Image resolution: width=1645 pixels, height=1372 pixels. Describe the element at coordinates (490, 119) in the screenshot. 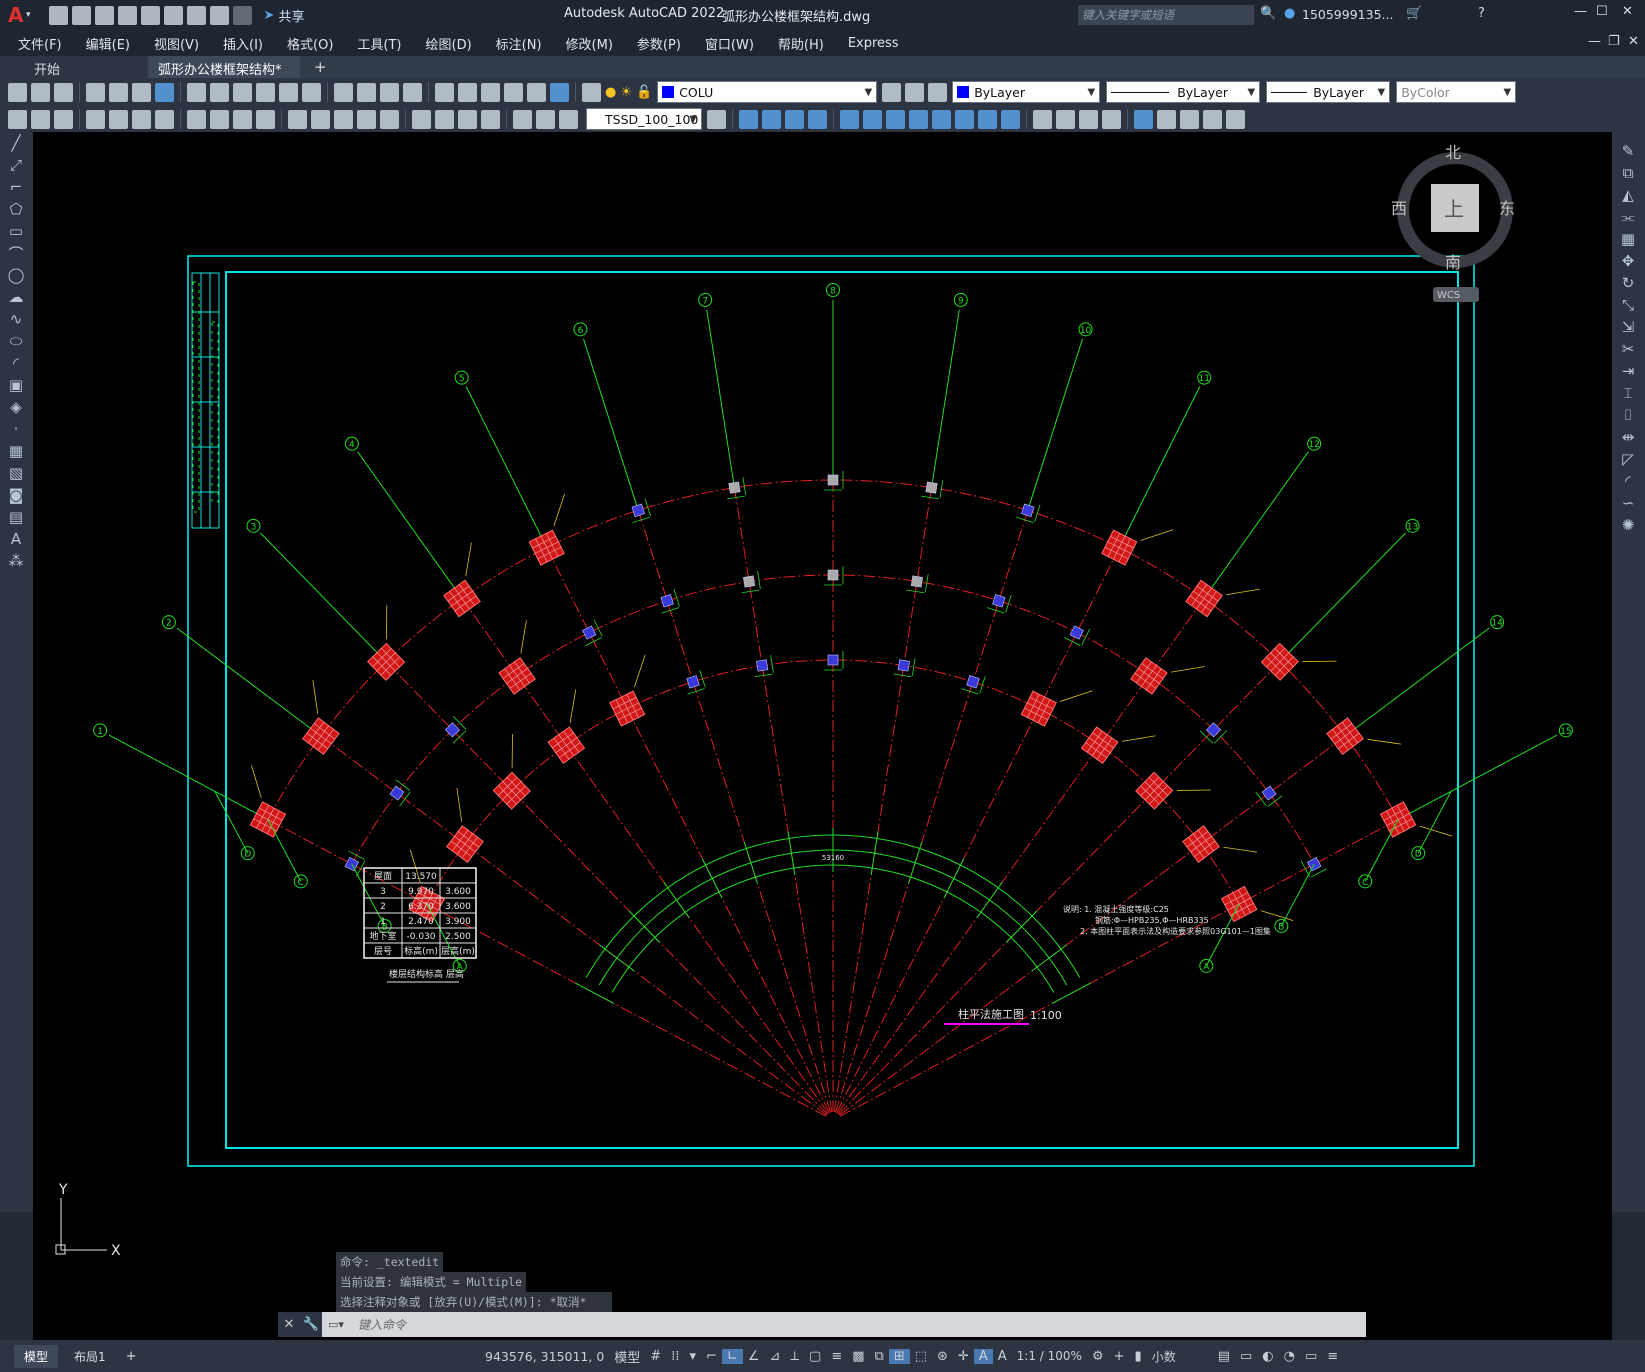

I see `jogged-linear-icon` at that location.